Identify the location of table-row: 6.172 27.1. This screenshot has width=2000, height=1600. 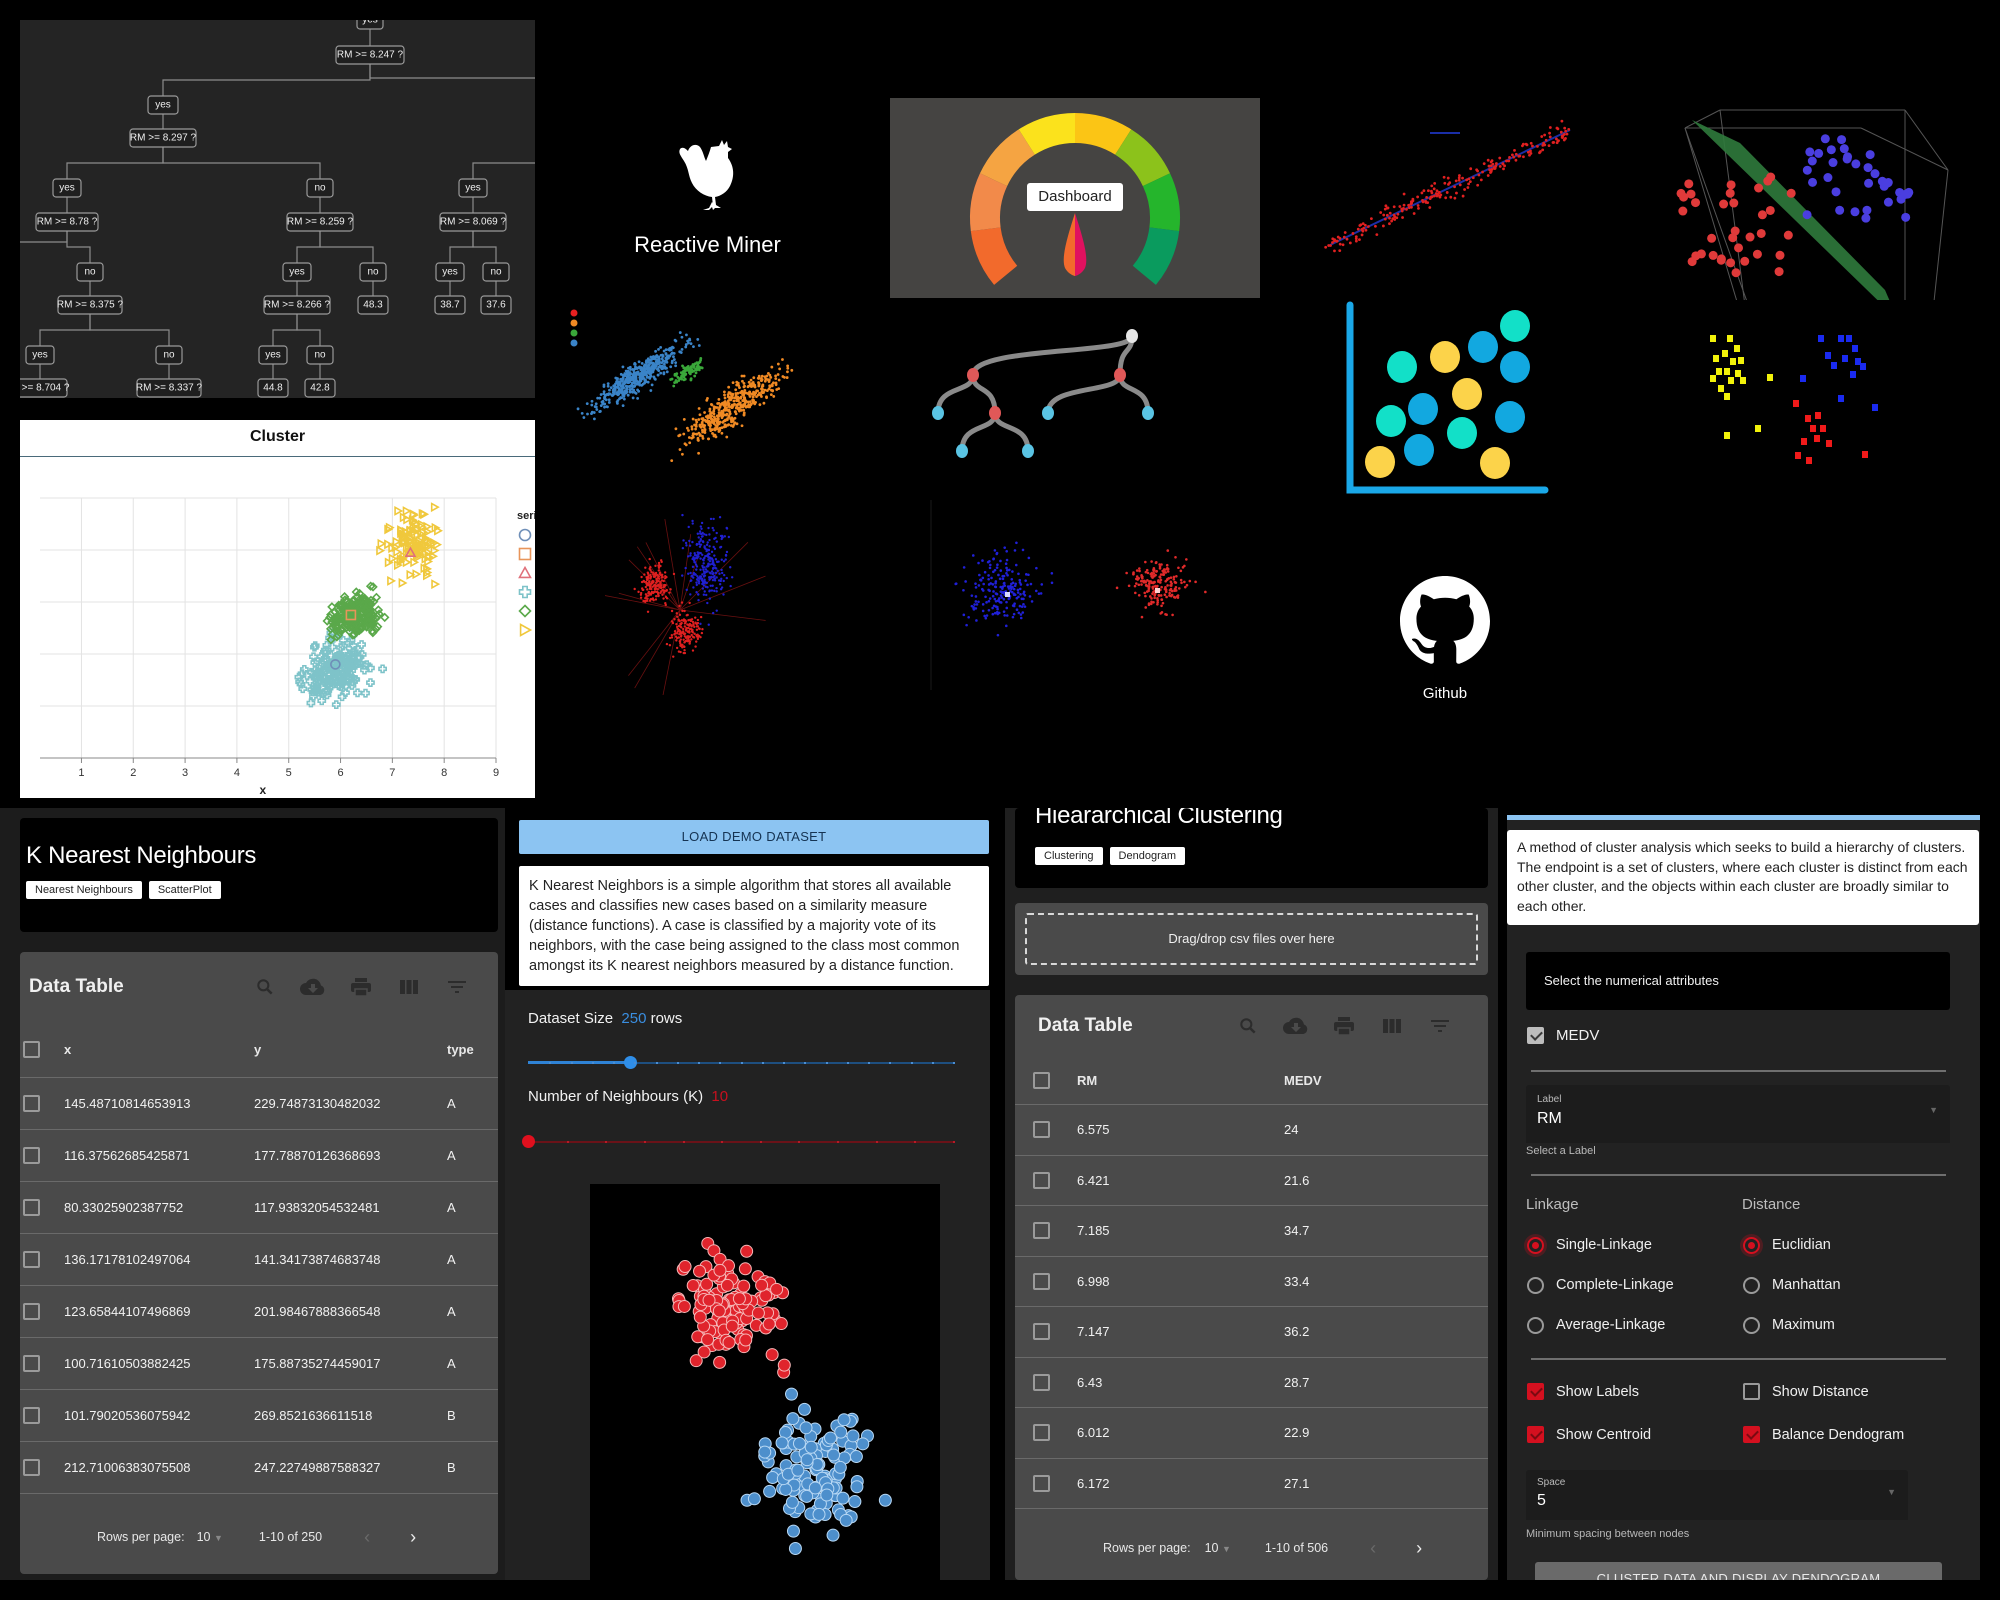
(1251, 1484).